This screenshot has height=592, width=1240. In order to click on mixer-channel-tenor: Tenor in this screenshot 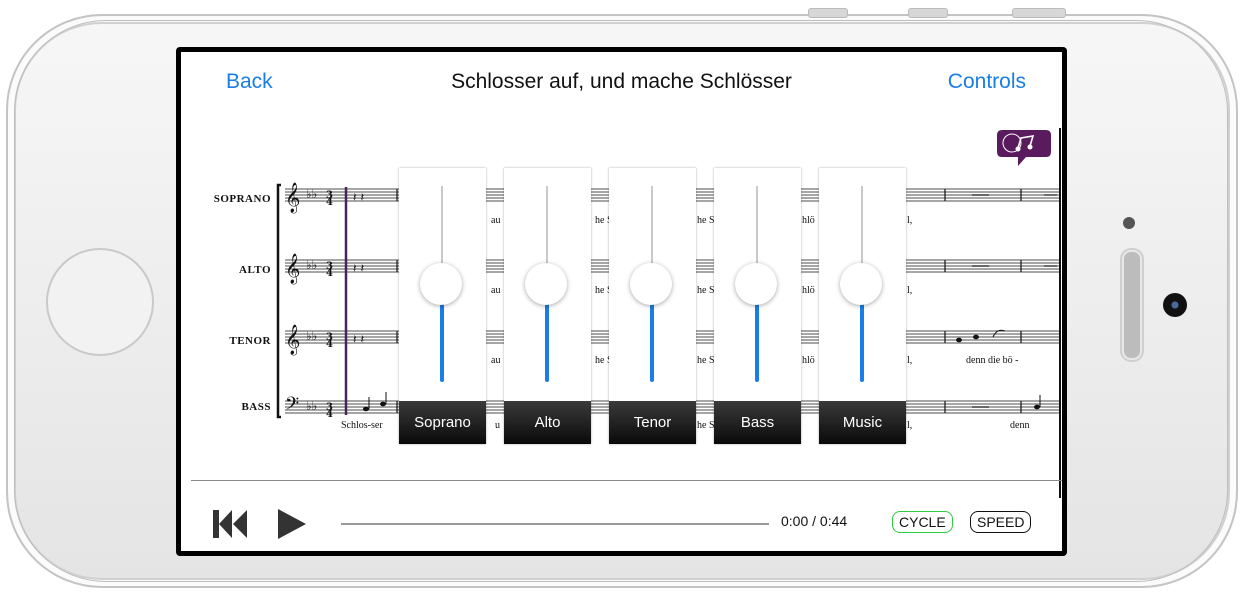, I will do `click(652, 306)`.